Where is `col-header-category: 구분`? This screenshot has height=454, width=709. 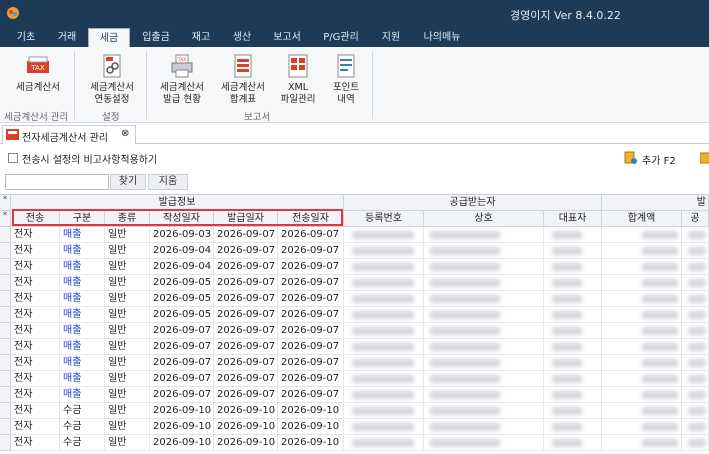
col-header-category: 구분 is located at coordinates (82, 219).